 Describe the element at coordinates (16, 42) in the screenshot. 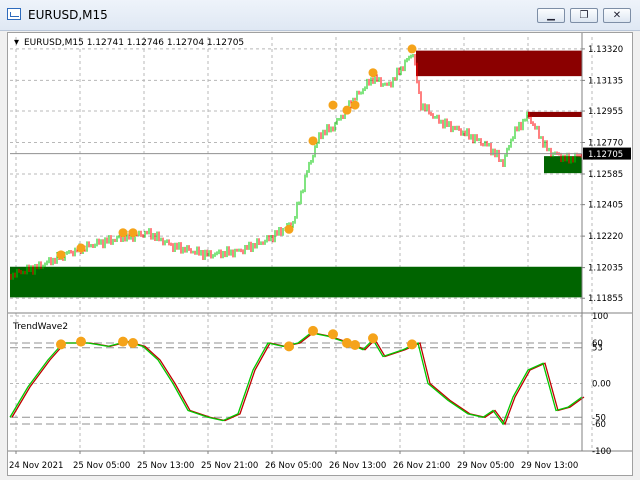

I see `chart-header-arrow-icon: ▾` at that location.